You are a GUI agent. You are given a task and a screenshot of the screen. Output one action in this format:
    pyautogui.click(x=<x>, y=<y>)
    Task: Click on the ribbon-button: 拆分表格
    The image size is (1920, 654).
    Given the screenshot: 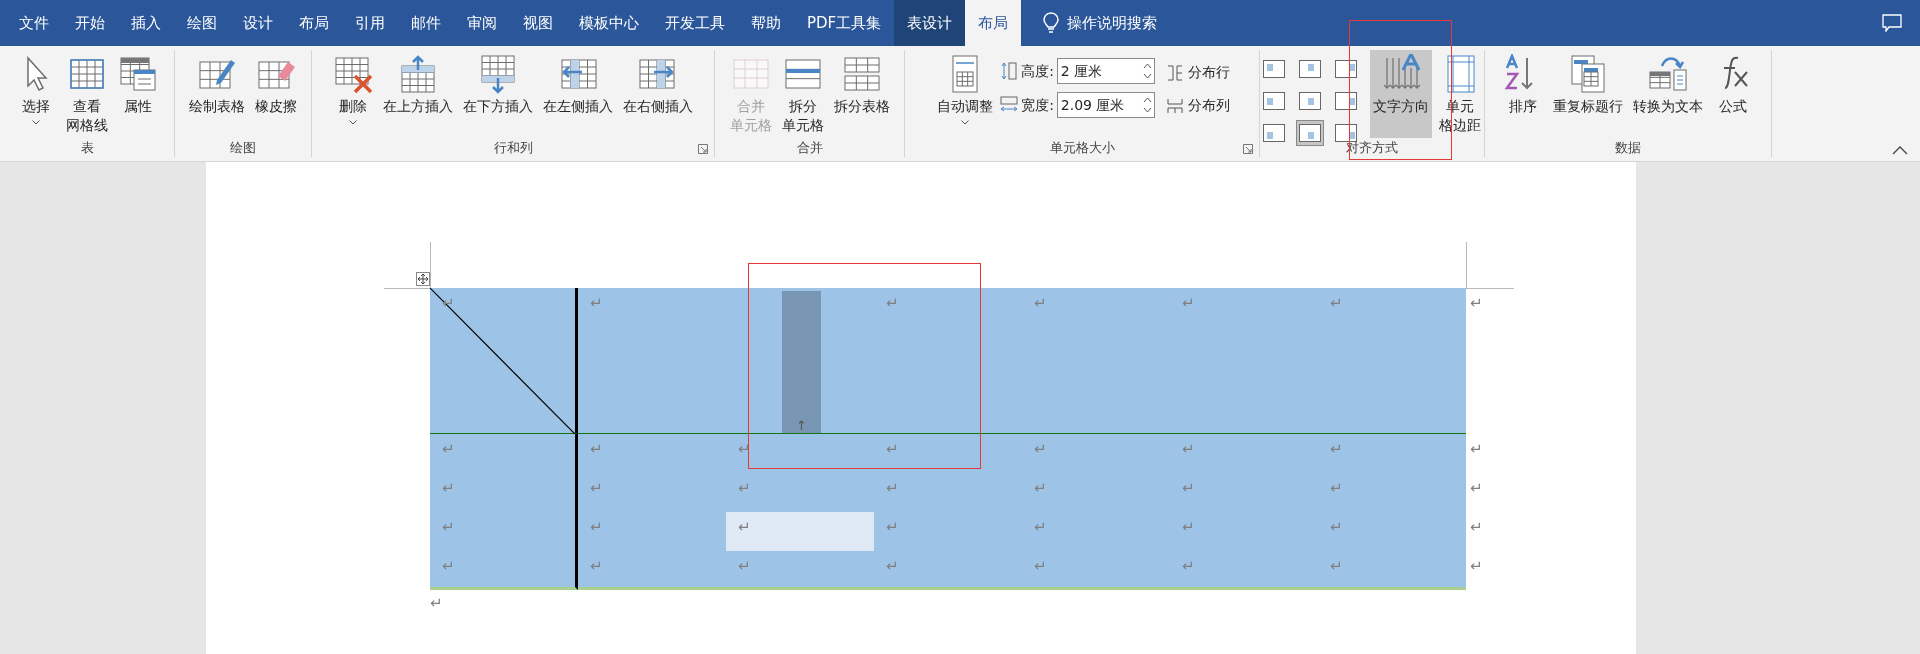 What is the action you would take?
    pyautogui.click(x=861, y=94)
    